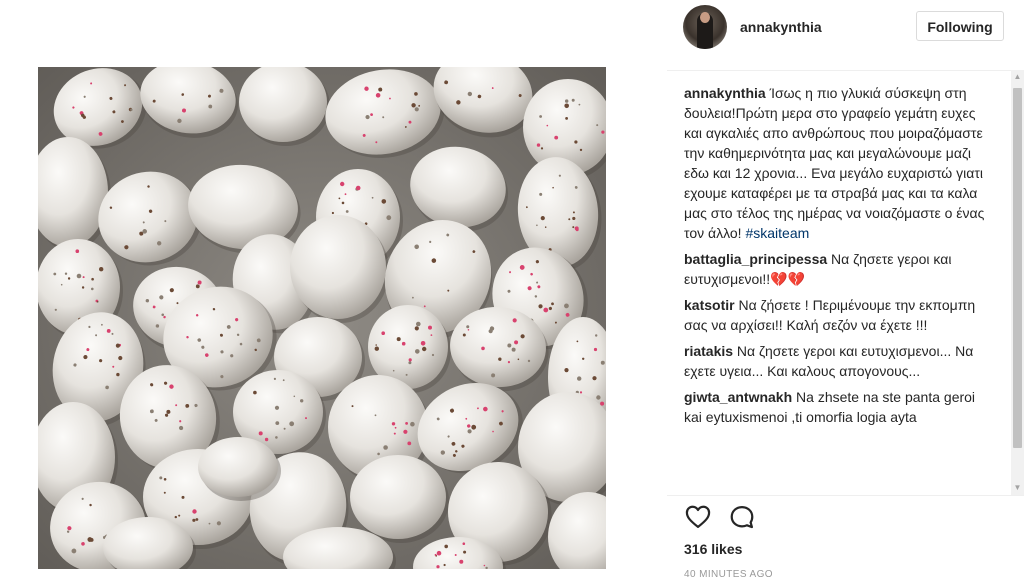 Image resolution: width=1024 pixels, height=585 pixels. I want to click on post-timestamp: 40 MINUTES AGO, so click(728, 574).